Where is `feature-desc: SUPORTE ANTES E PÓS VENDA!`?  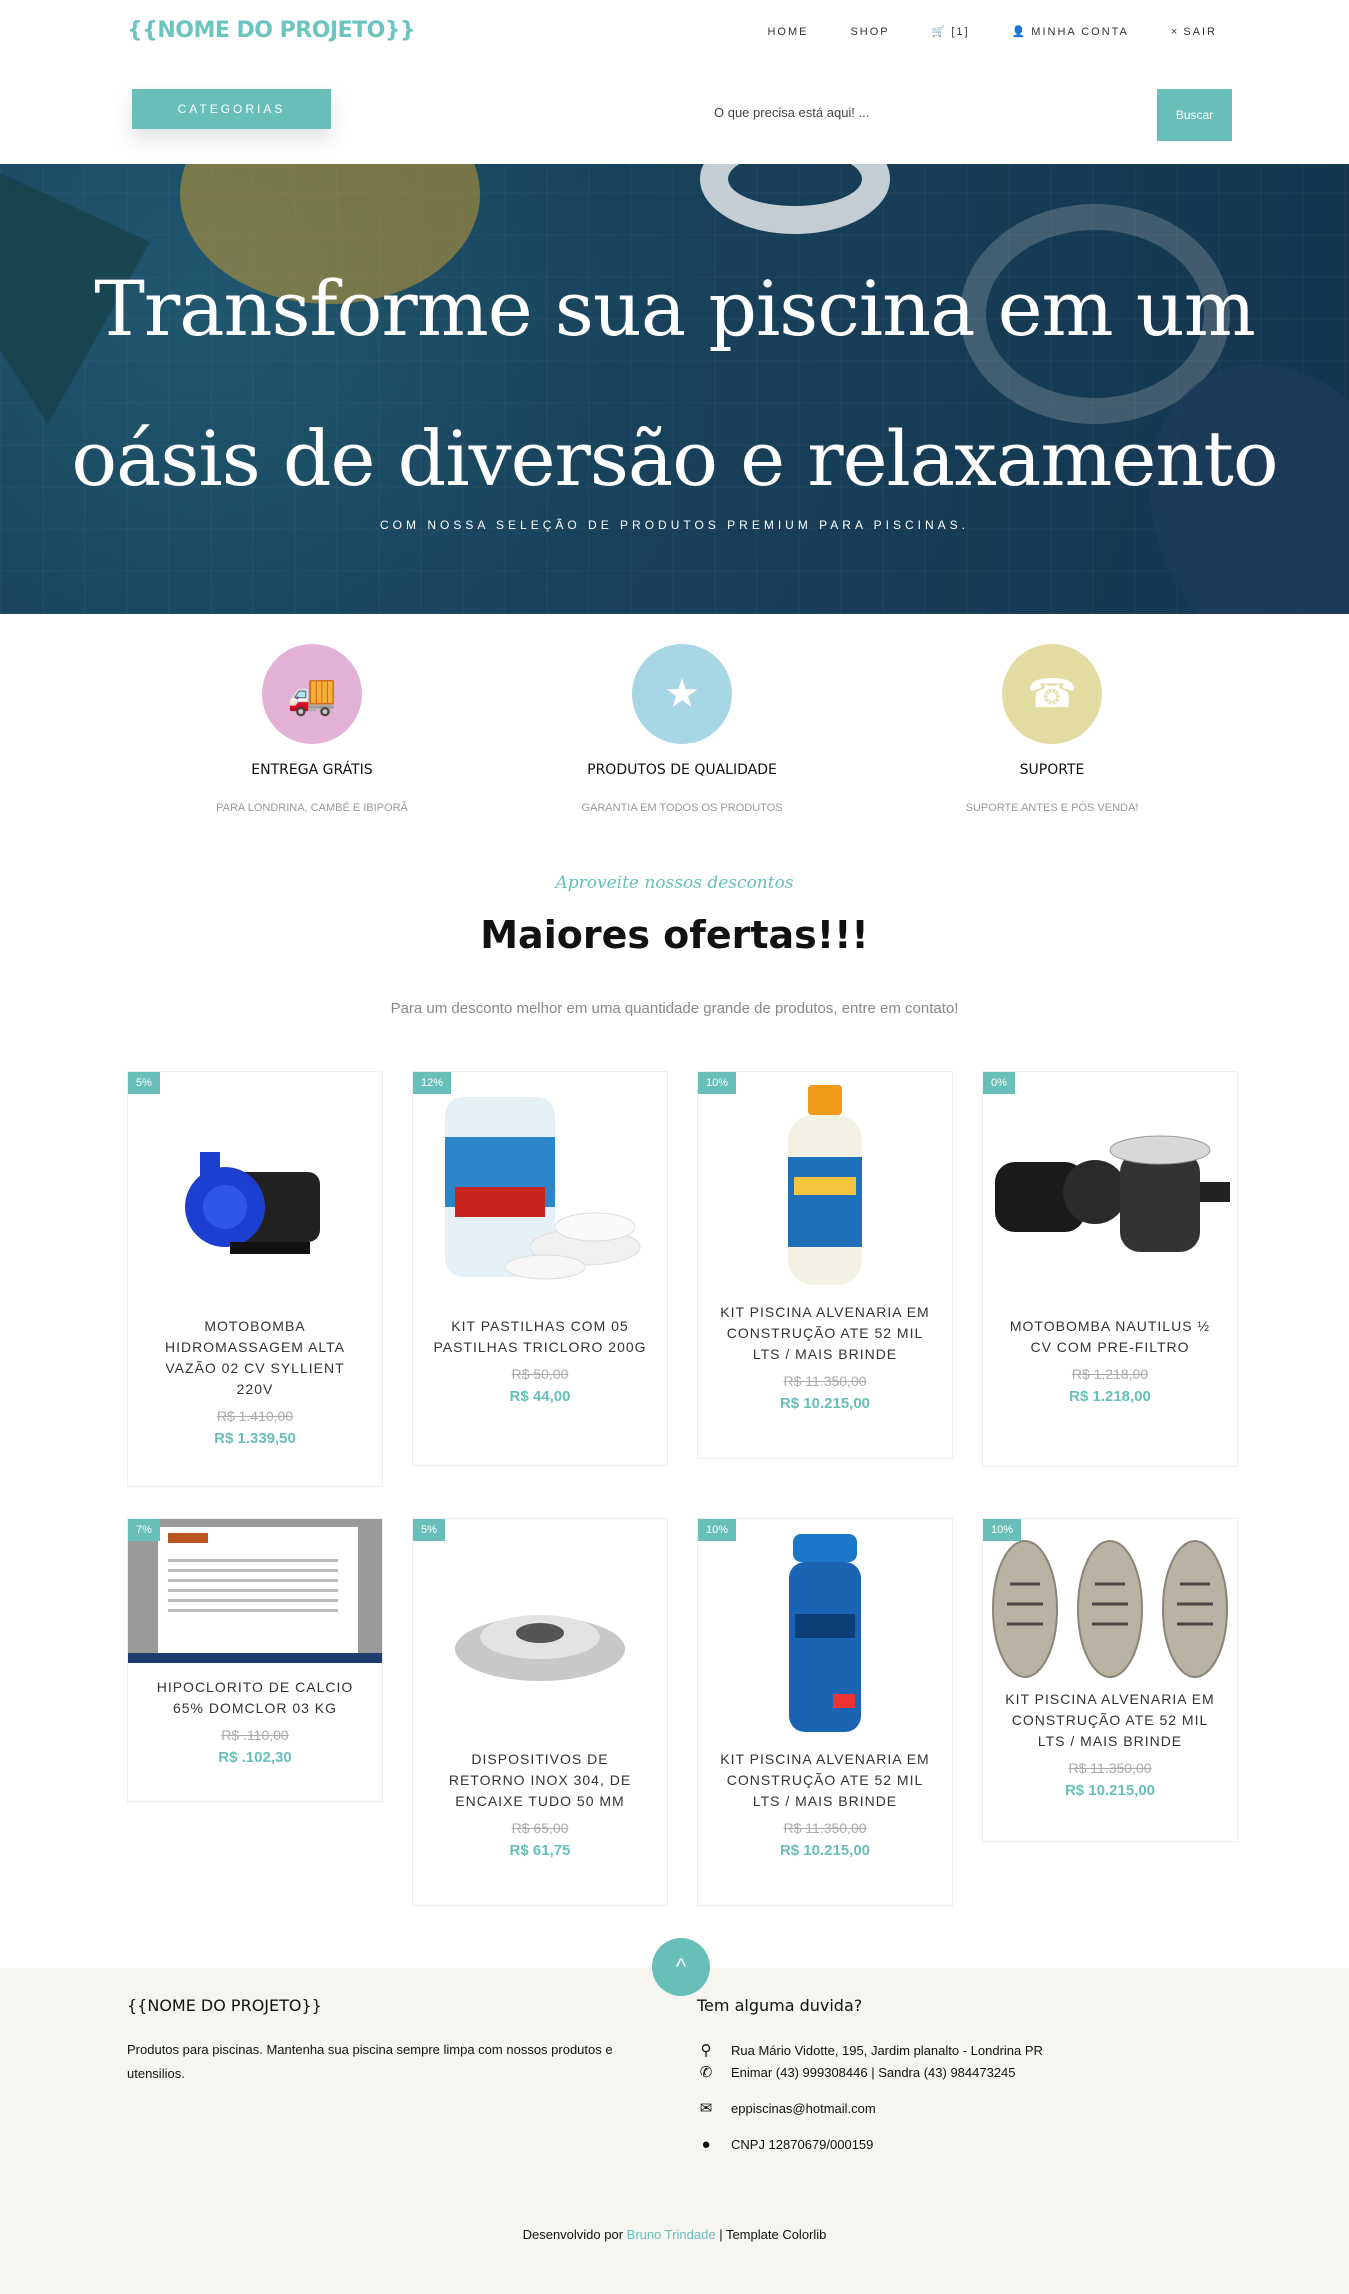
feature-desc: SUPORTE ANTES E PÓS VENDA! is located at coordinates (1052, 808).